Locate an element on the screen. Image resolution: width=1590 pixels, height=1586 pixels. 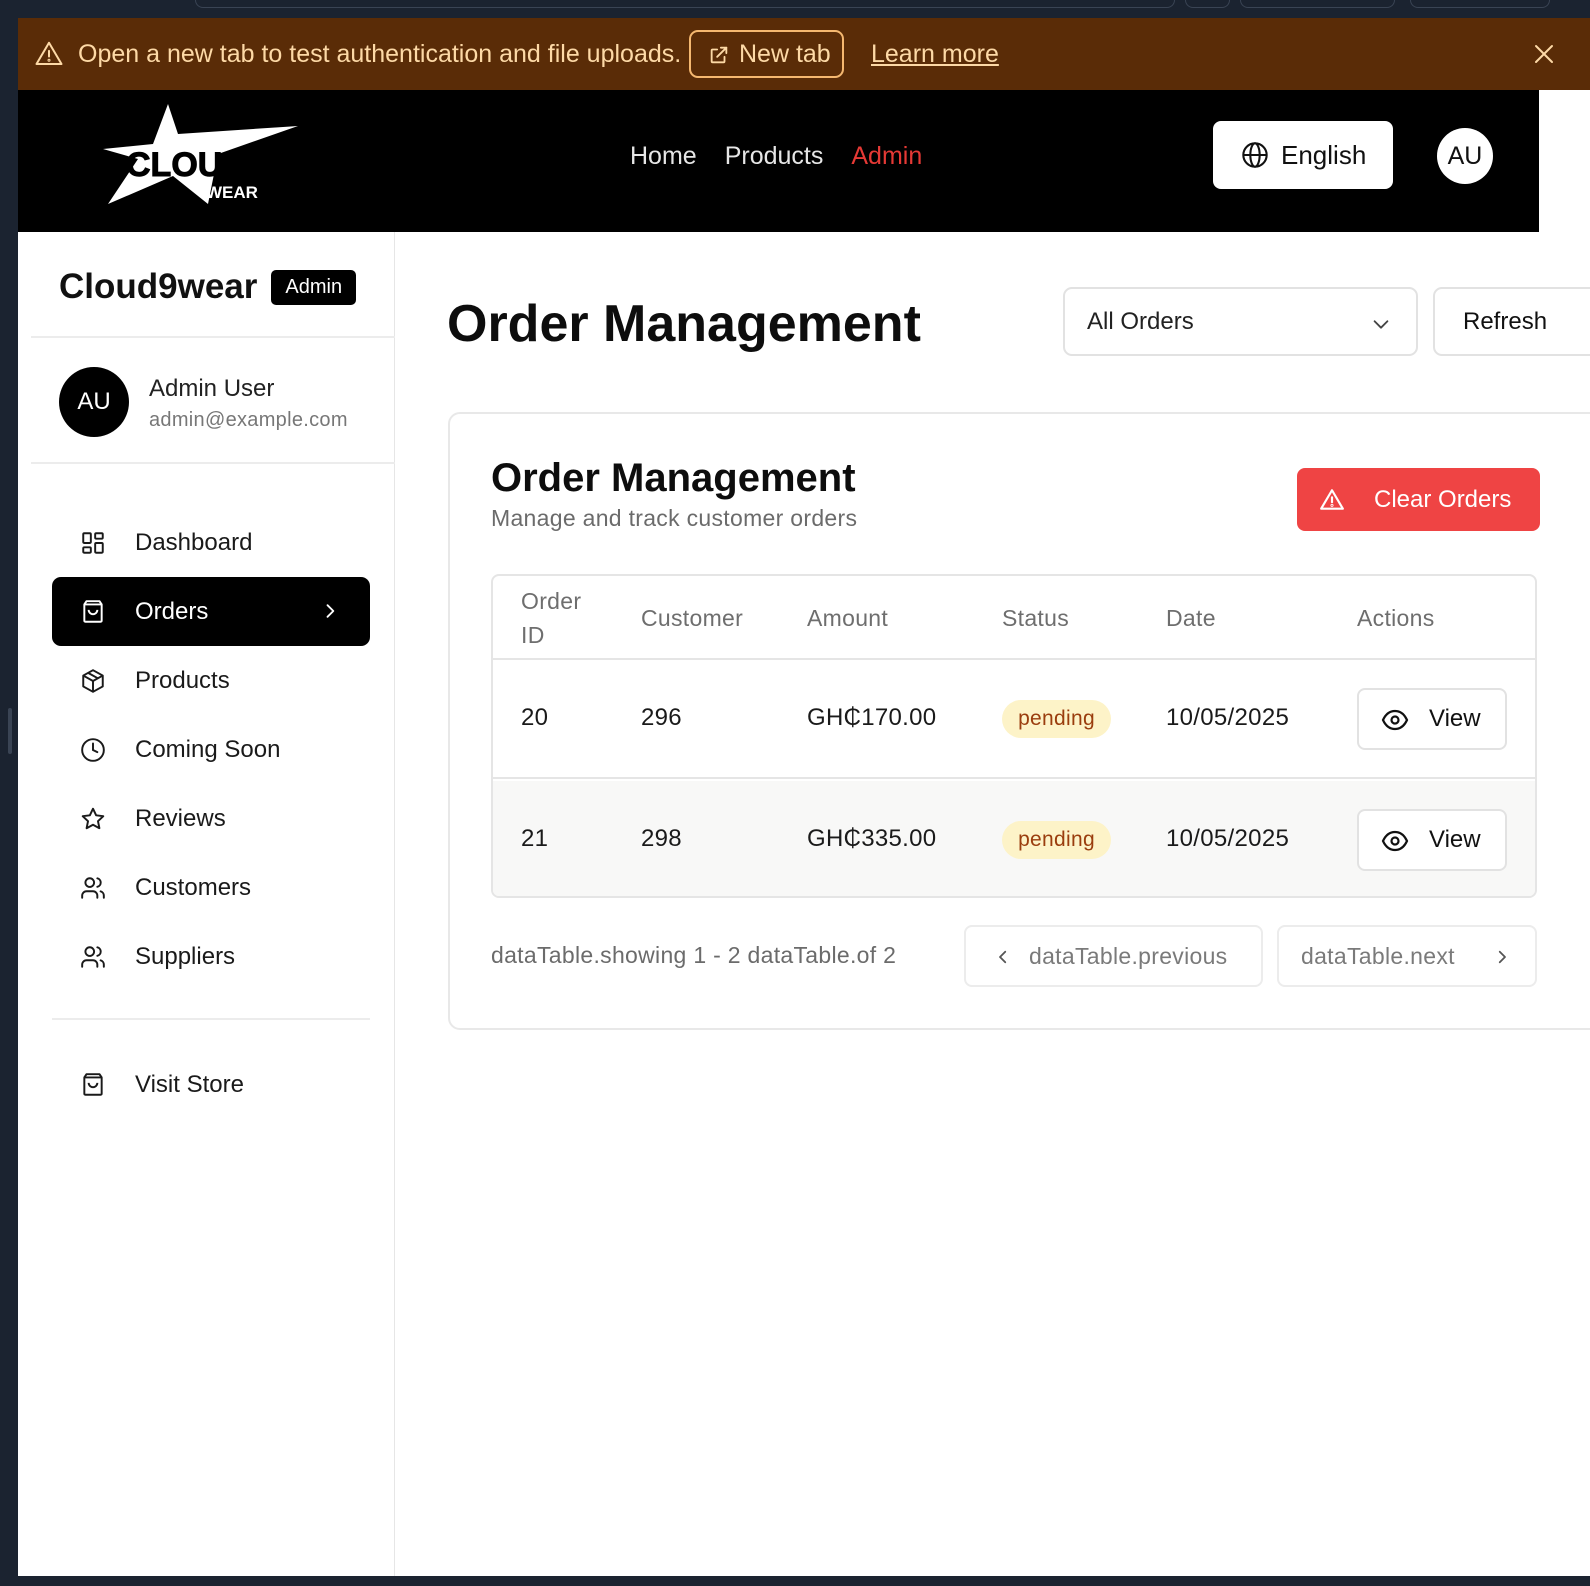
clear-orders-button: Clear Orders is located at coordinates (1418, 499).